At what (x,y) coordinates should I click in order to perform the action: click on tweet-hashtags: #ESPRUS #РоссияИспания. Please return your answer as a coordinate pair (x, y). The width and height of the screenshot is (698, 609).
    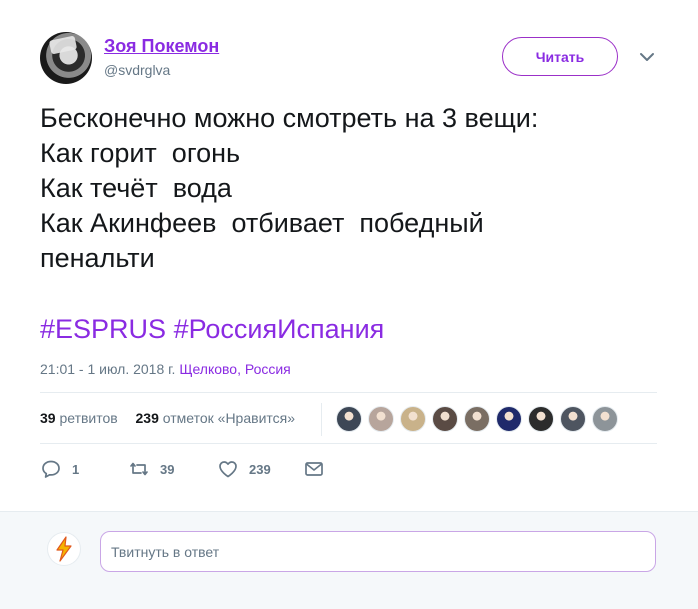
    Looking at the image, I should click on (212, 329).